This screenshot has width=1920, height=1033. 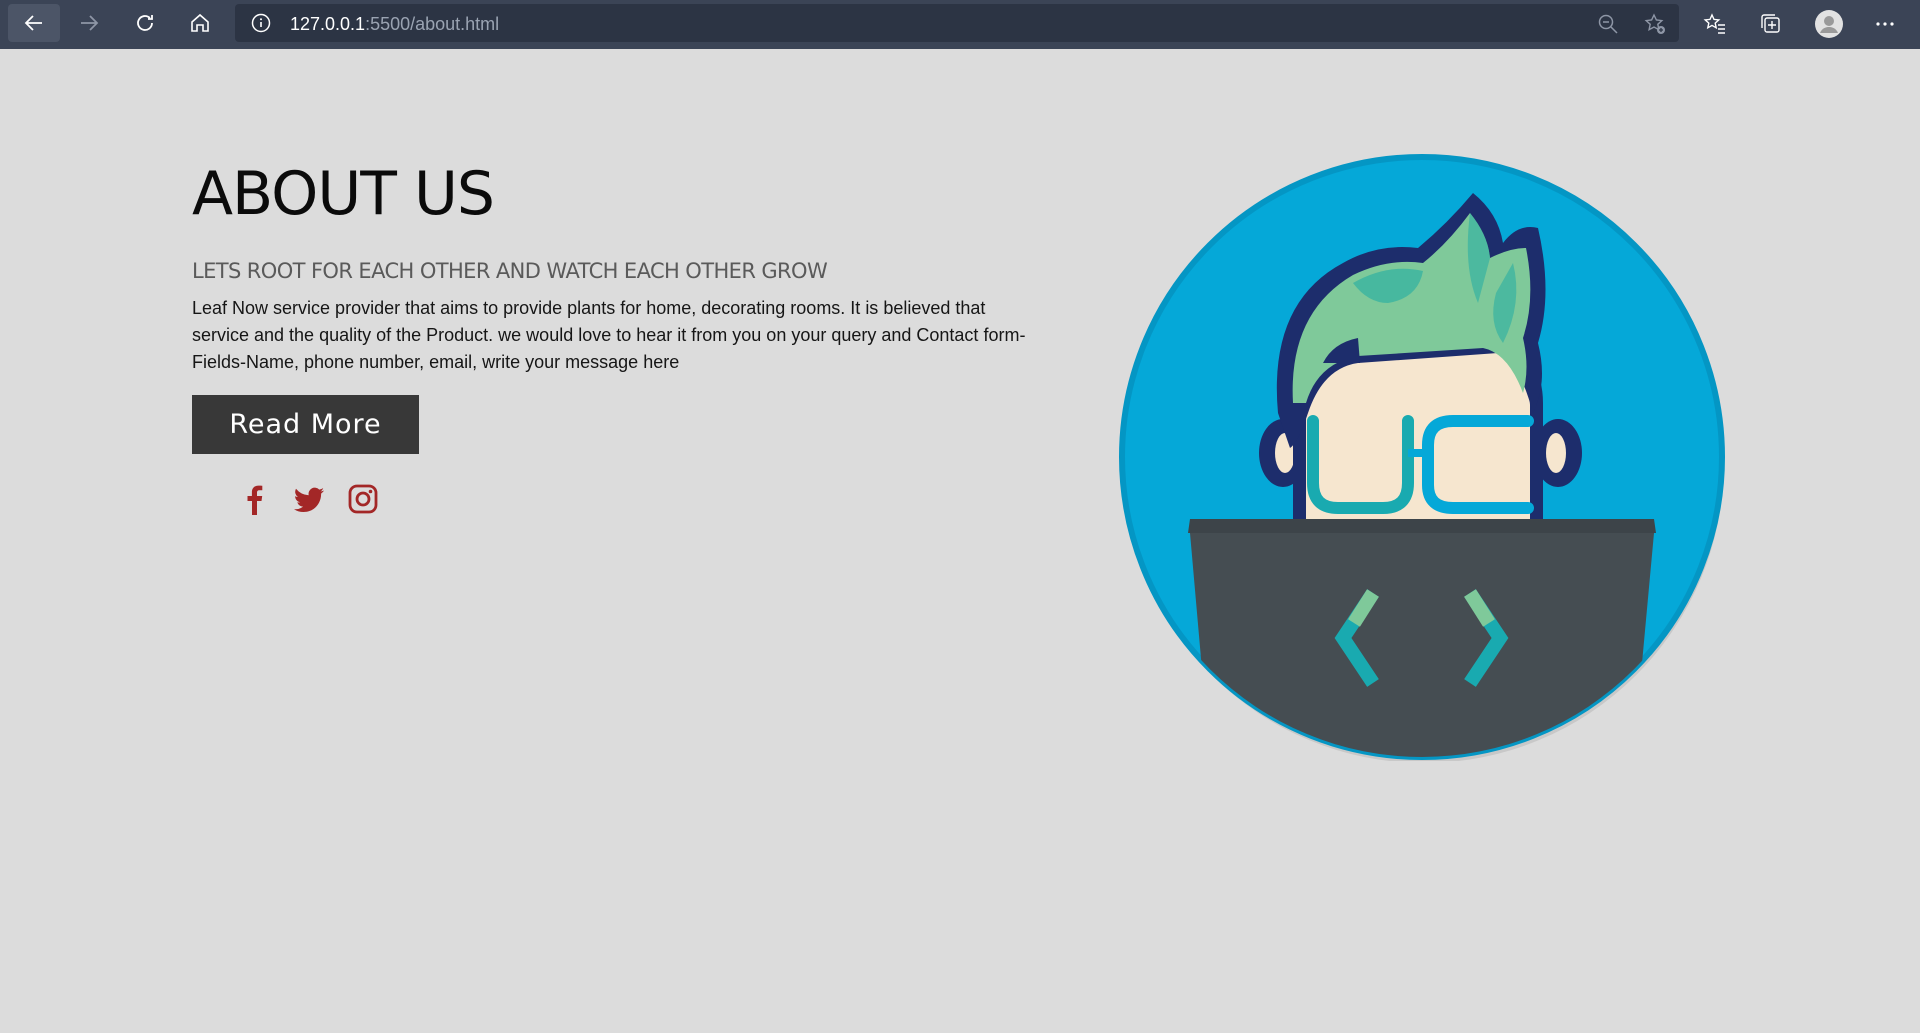 I want to click on profile-avatar-icon, so click(x=1829, y=24).